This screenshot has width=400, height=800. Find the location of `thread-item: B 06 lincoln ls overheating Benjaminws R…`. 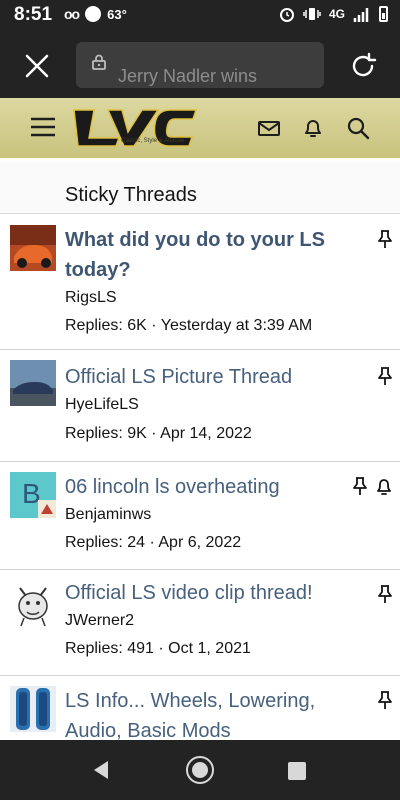

thread-item: B 06 lincoln ls overheating Benjaminws R… is located at coordinates (200, 516).